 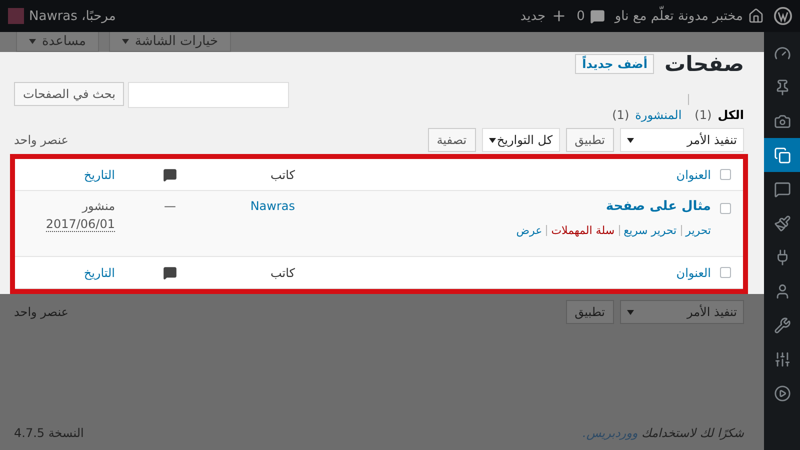 What do you see at coordinates (782, 325) in the screenshot?
I see `wrench-icon` at bounding box center [782, 325].